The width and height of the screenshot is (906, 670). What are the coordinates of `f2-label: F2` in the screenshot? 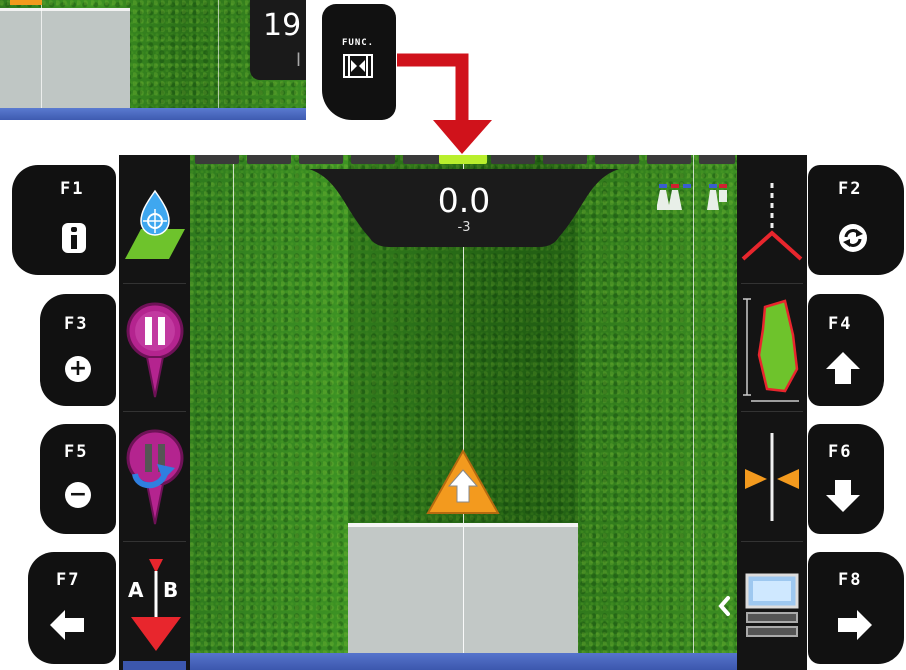 It's located at (850, 189).